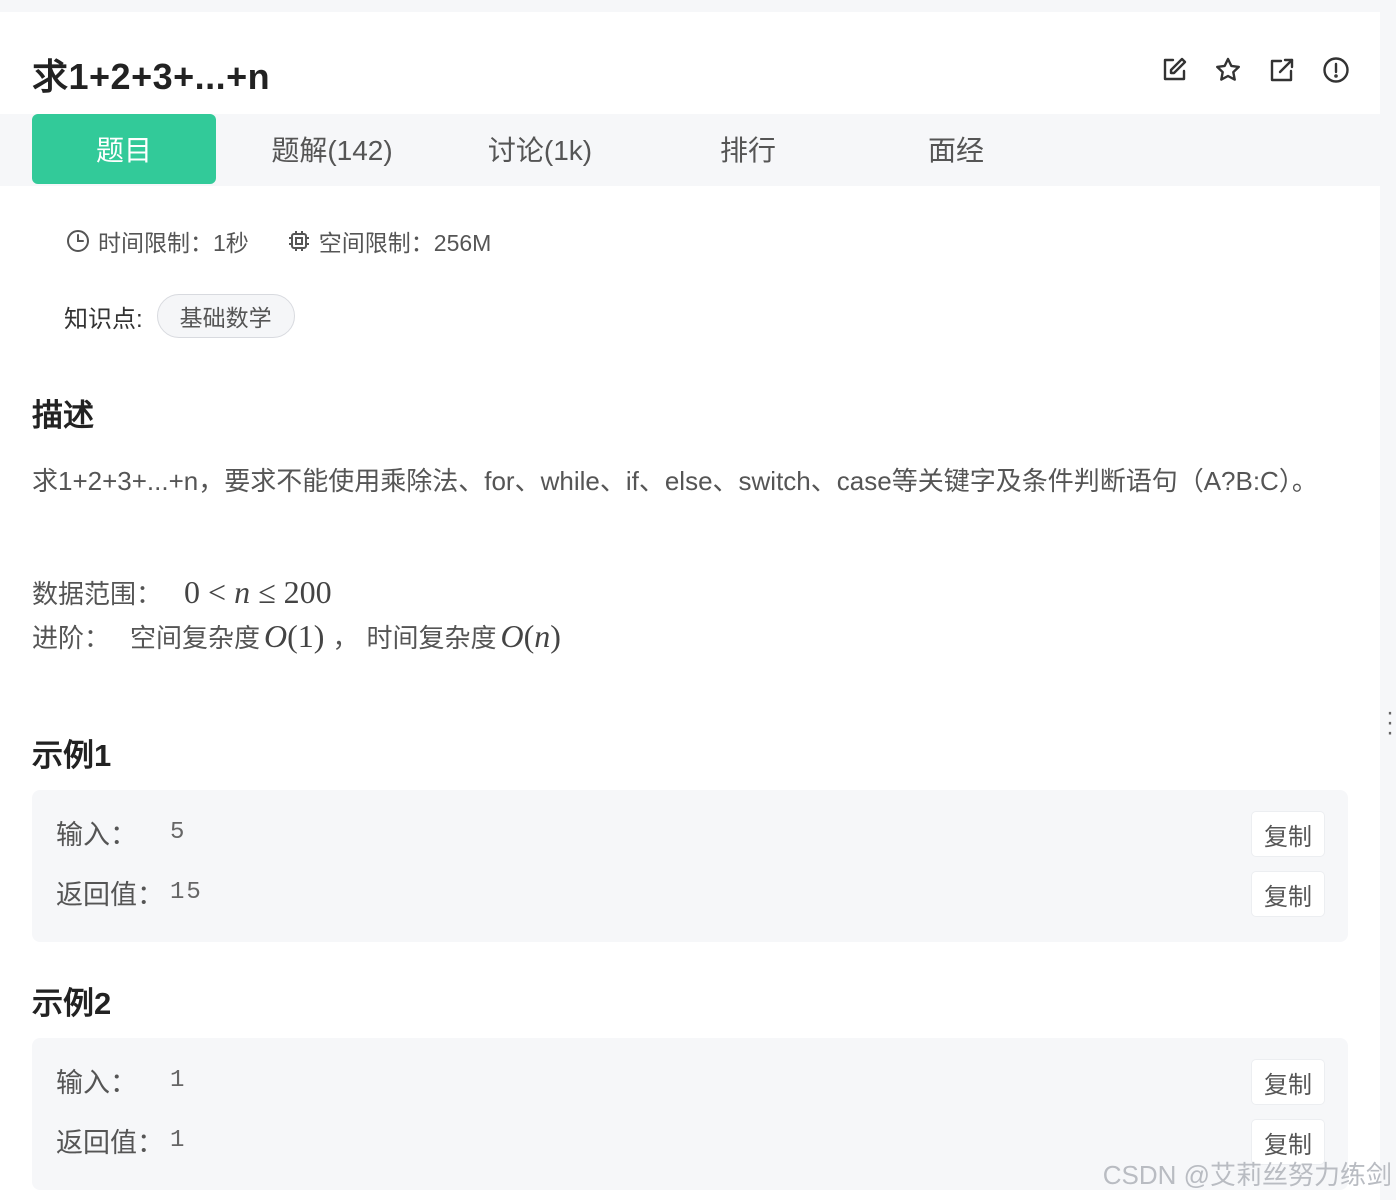 This screenshot has width=1396, height=1200. I want to click on header-actions, so click(1255, 70).